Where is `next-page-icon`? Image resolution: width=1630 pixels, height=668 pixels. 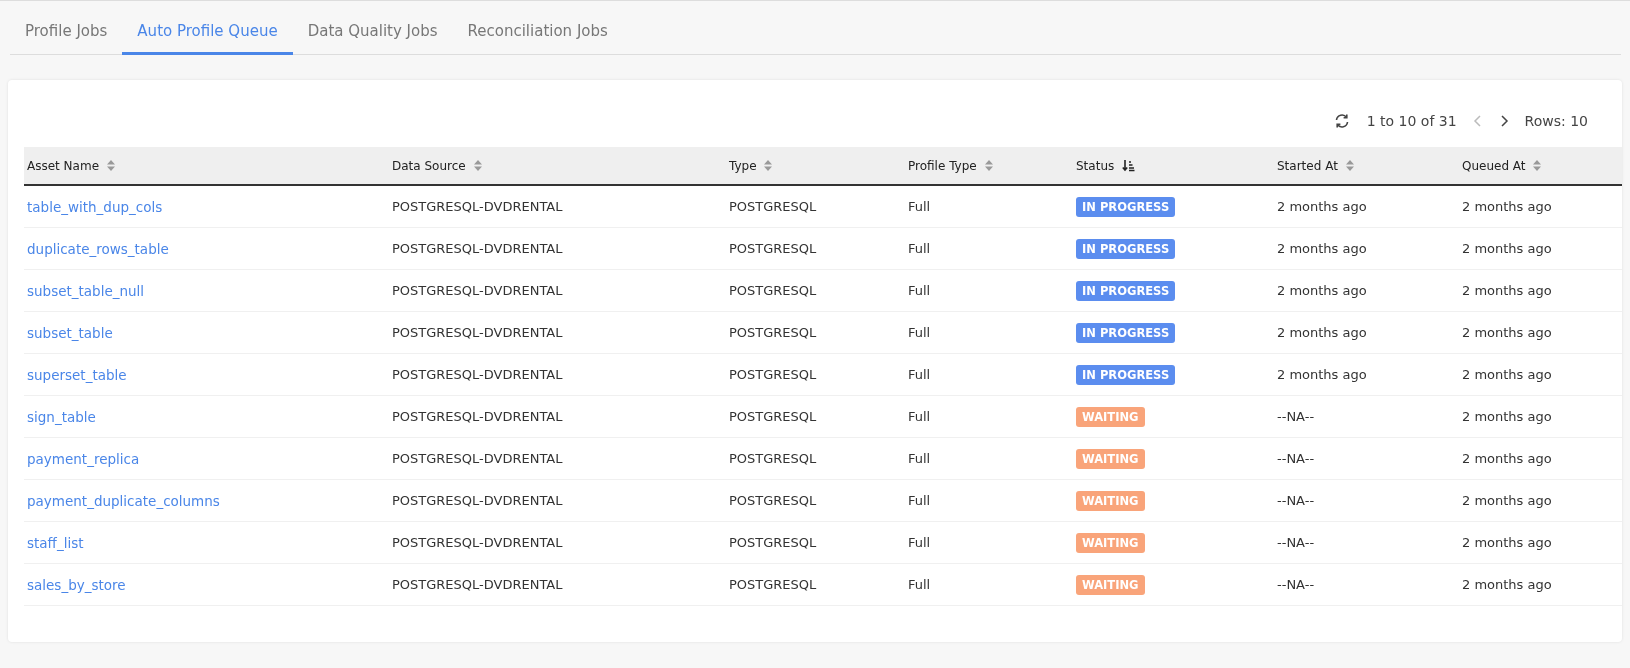 next-page-icon is located at coordinates (1503, 121).